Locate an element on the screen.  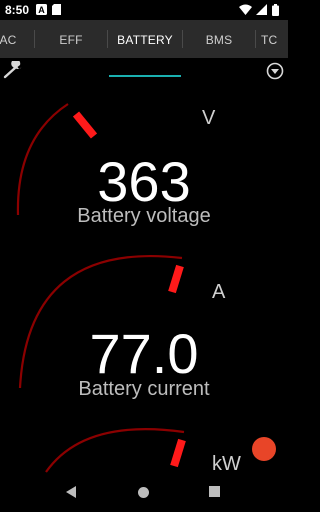
svg-text: A is located at coordinates (41, 10).